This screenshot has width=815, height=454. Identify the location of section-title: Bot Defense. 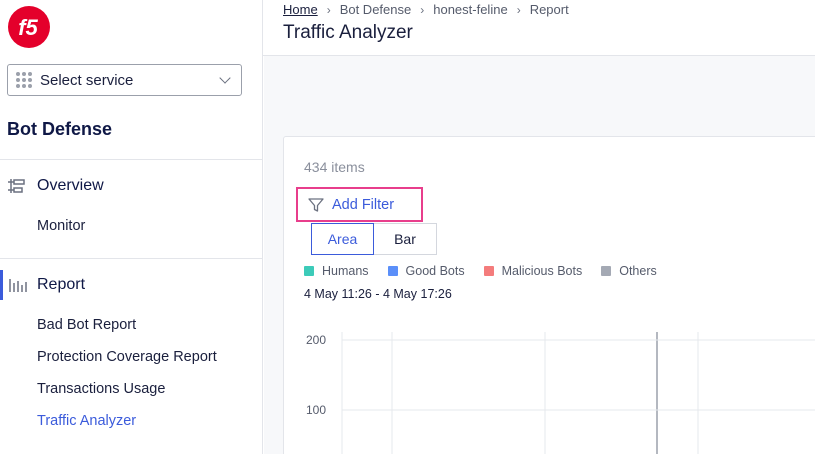
(60, 129).